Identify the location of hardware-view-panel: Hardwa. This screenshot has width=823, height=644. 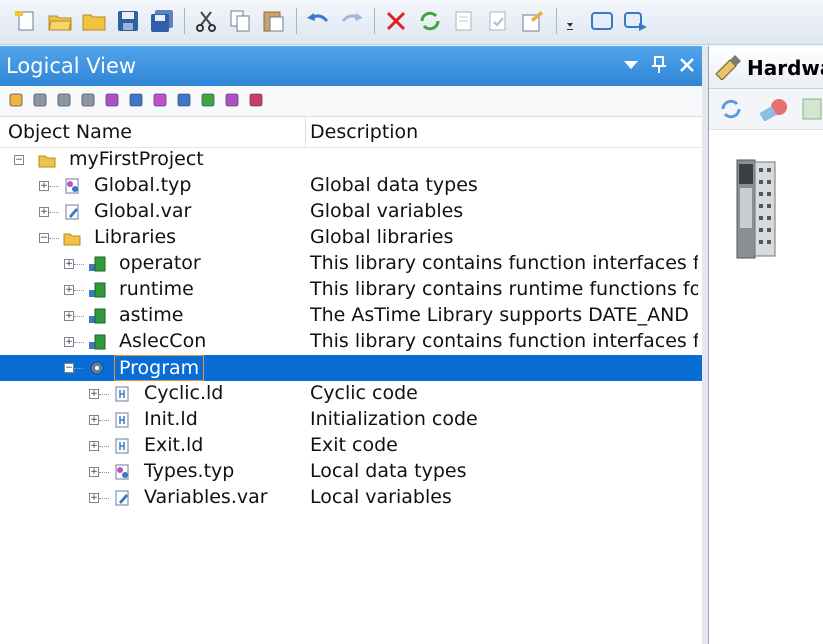
(765, 345).